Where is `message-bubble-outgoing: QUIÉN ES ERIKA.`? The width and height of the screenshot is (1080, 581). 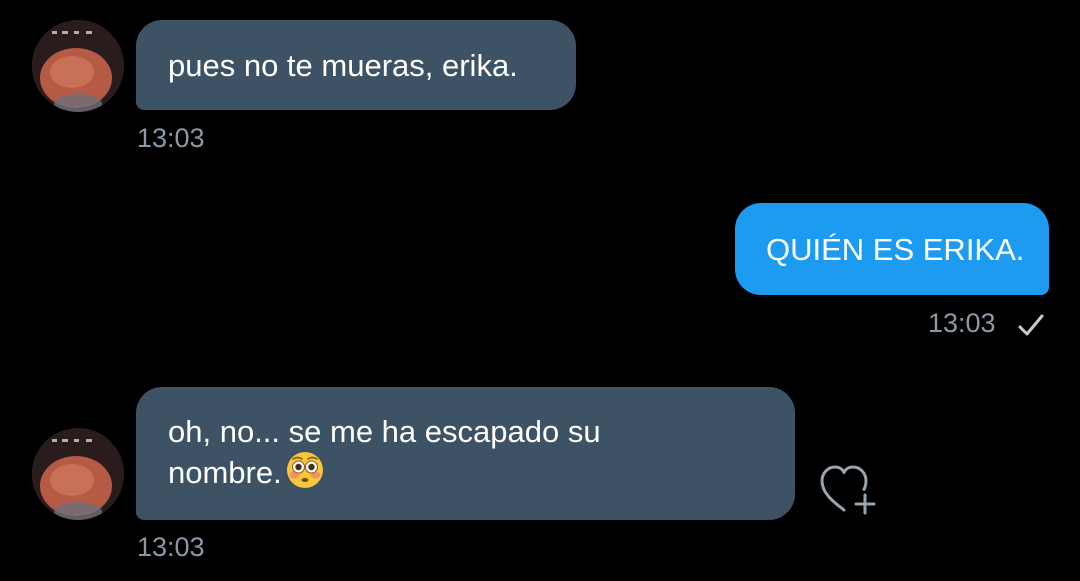 message-bubble-outgoing: QUIÉN ES ERIKA. is located at coordinates (892, 249).